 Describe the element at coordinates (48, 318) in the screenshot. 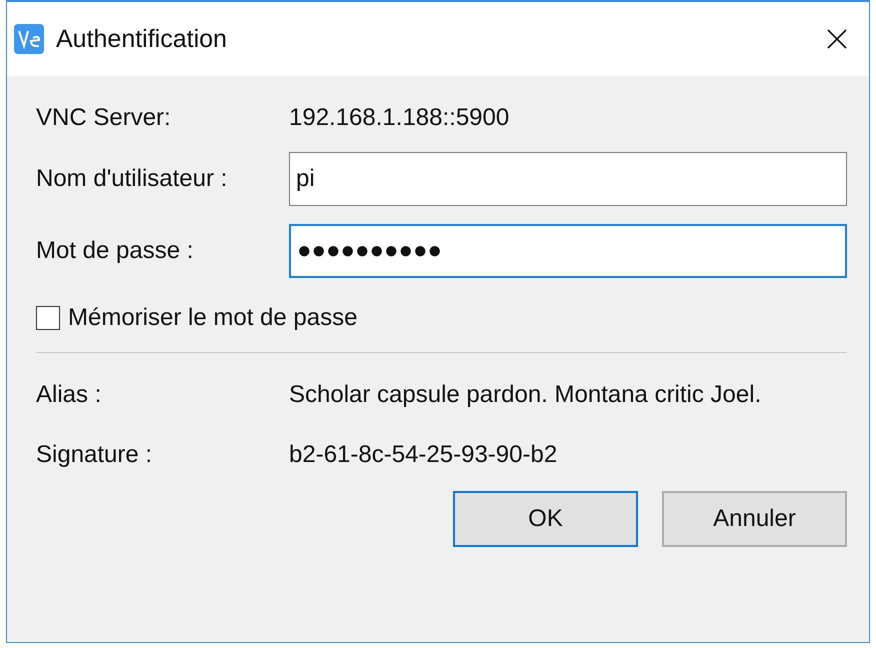

I see `checkbox` at that location.